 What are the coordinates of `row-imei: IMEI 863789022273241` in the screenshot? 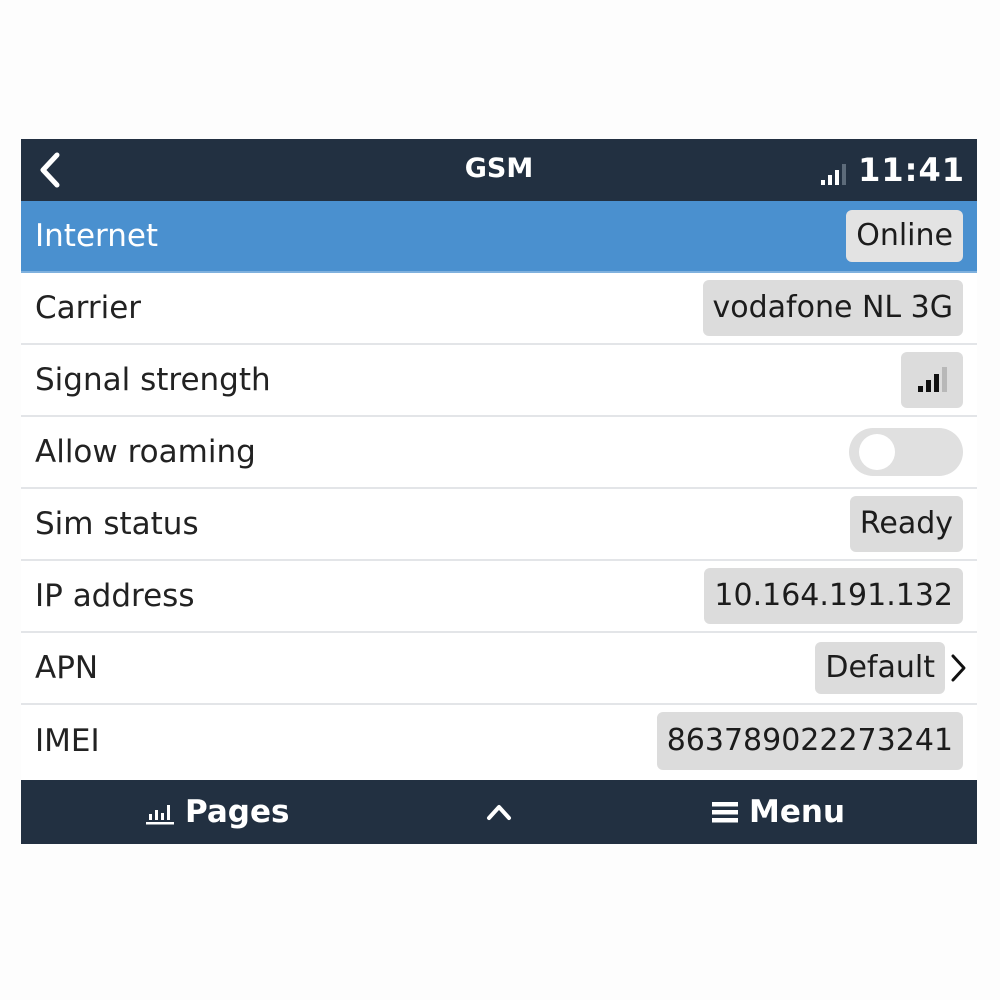 It's located at (499, 741).